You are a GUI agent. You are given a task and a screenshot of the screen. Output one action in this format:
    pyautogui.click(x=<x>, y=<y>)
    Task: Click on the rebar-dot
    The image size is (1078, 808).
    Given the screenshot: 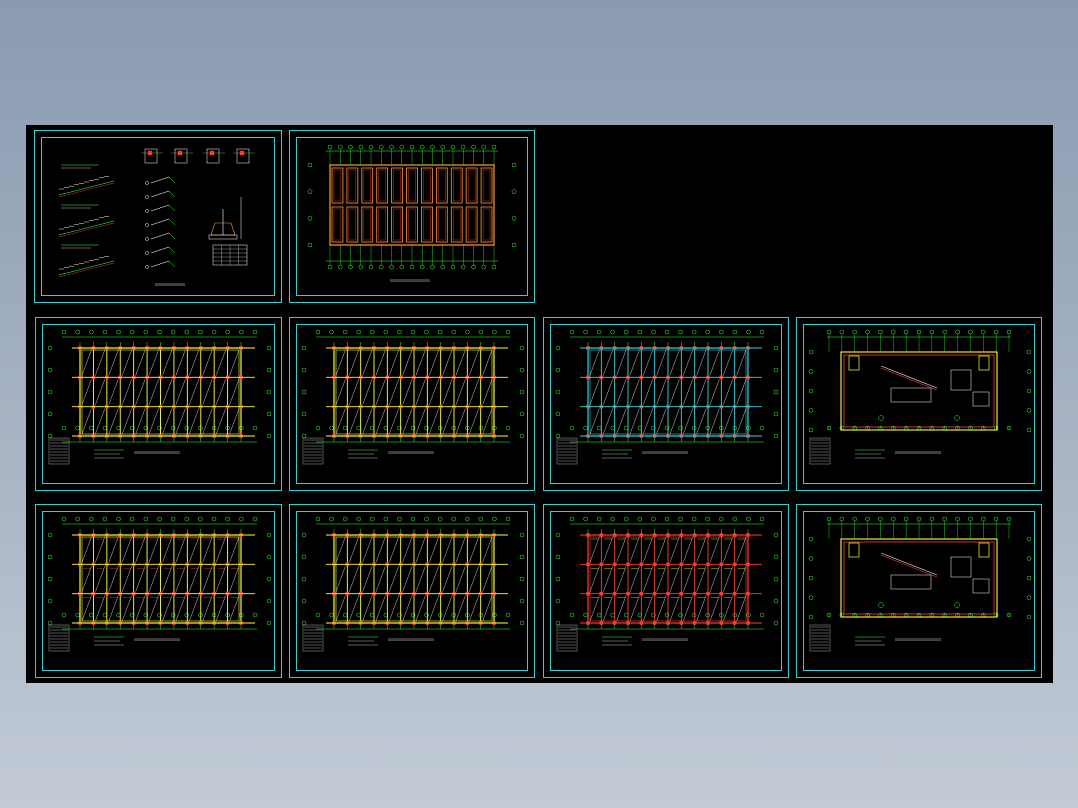 What is the action you would take?
    pyautogui.click(x=180, y=153)
    